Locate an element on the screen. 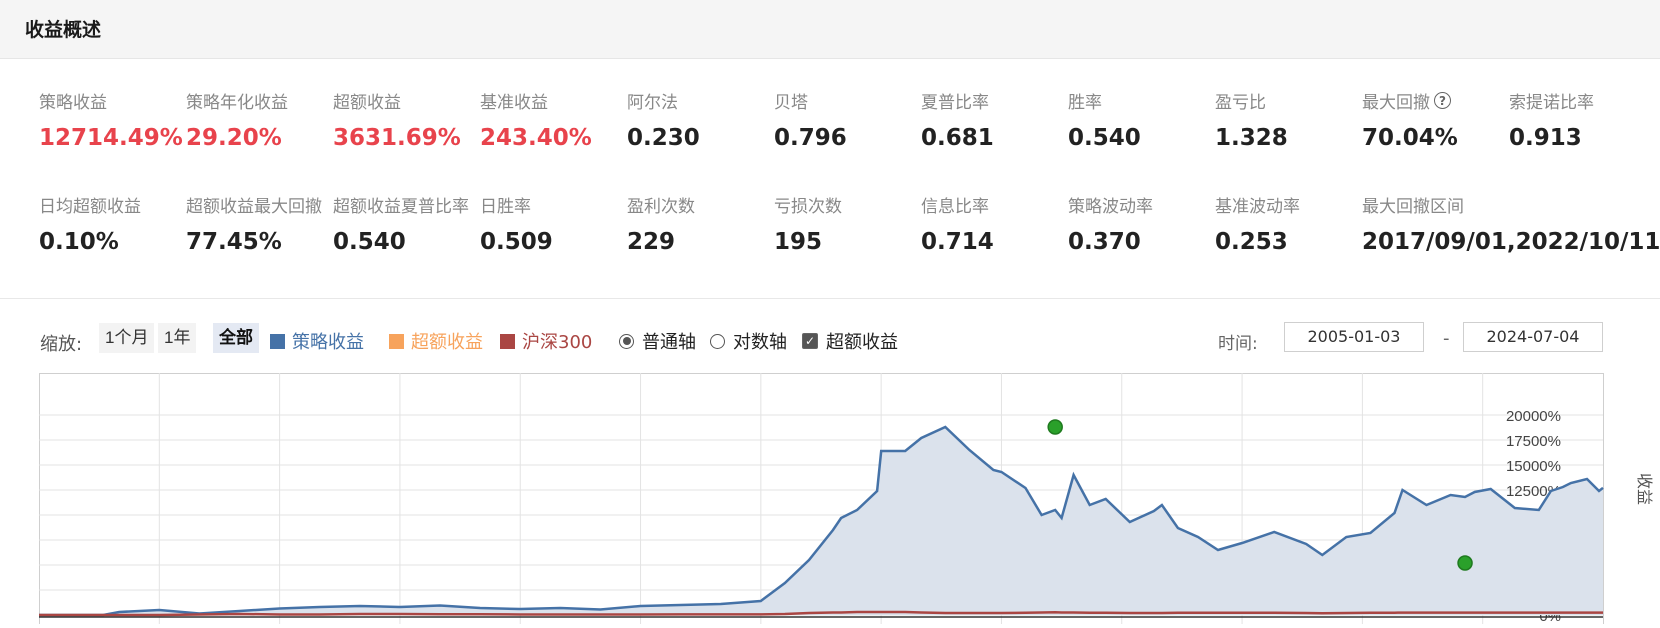  metric-card: 夏普比率 0.681 is located at coordinates (996, 119).